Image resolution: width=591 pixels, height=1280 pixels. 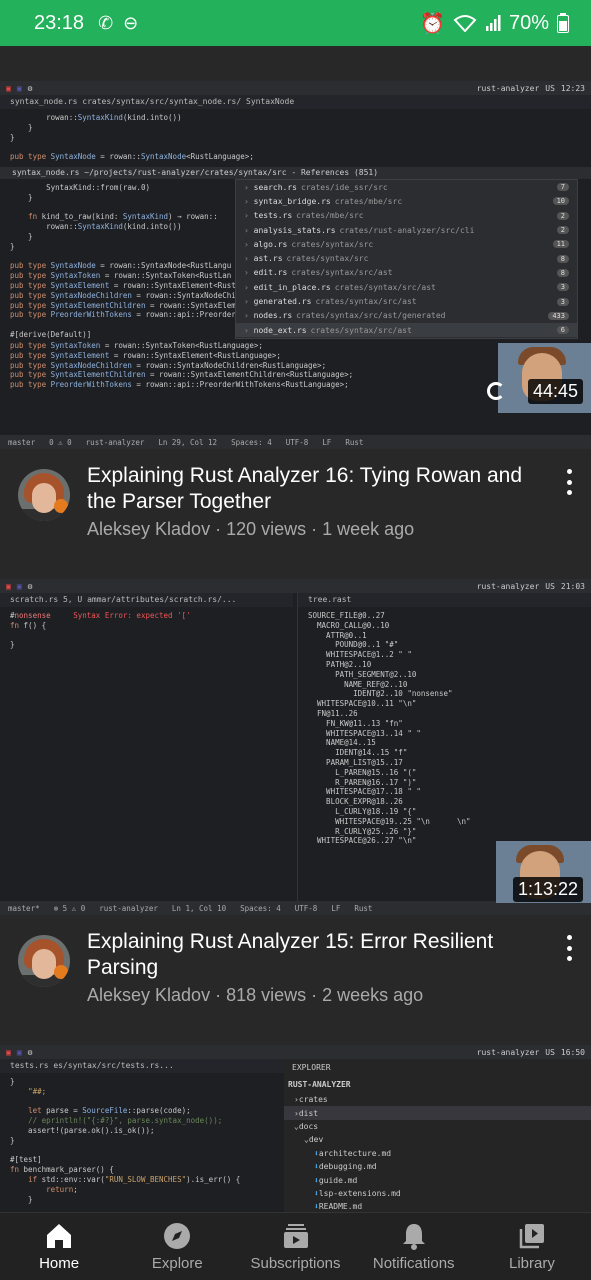 I want to click on reference-row: › search.rs crates/ide_ssr/src 7, so click(x=406, y=187).